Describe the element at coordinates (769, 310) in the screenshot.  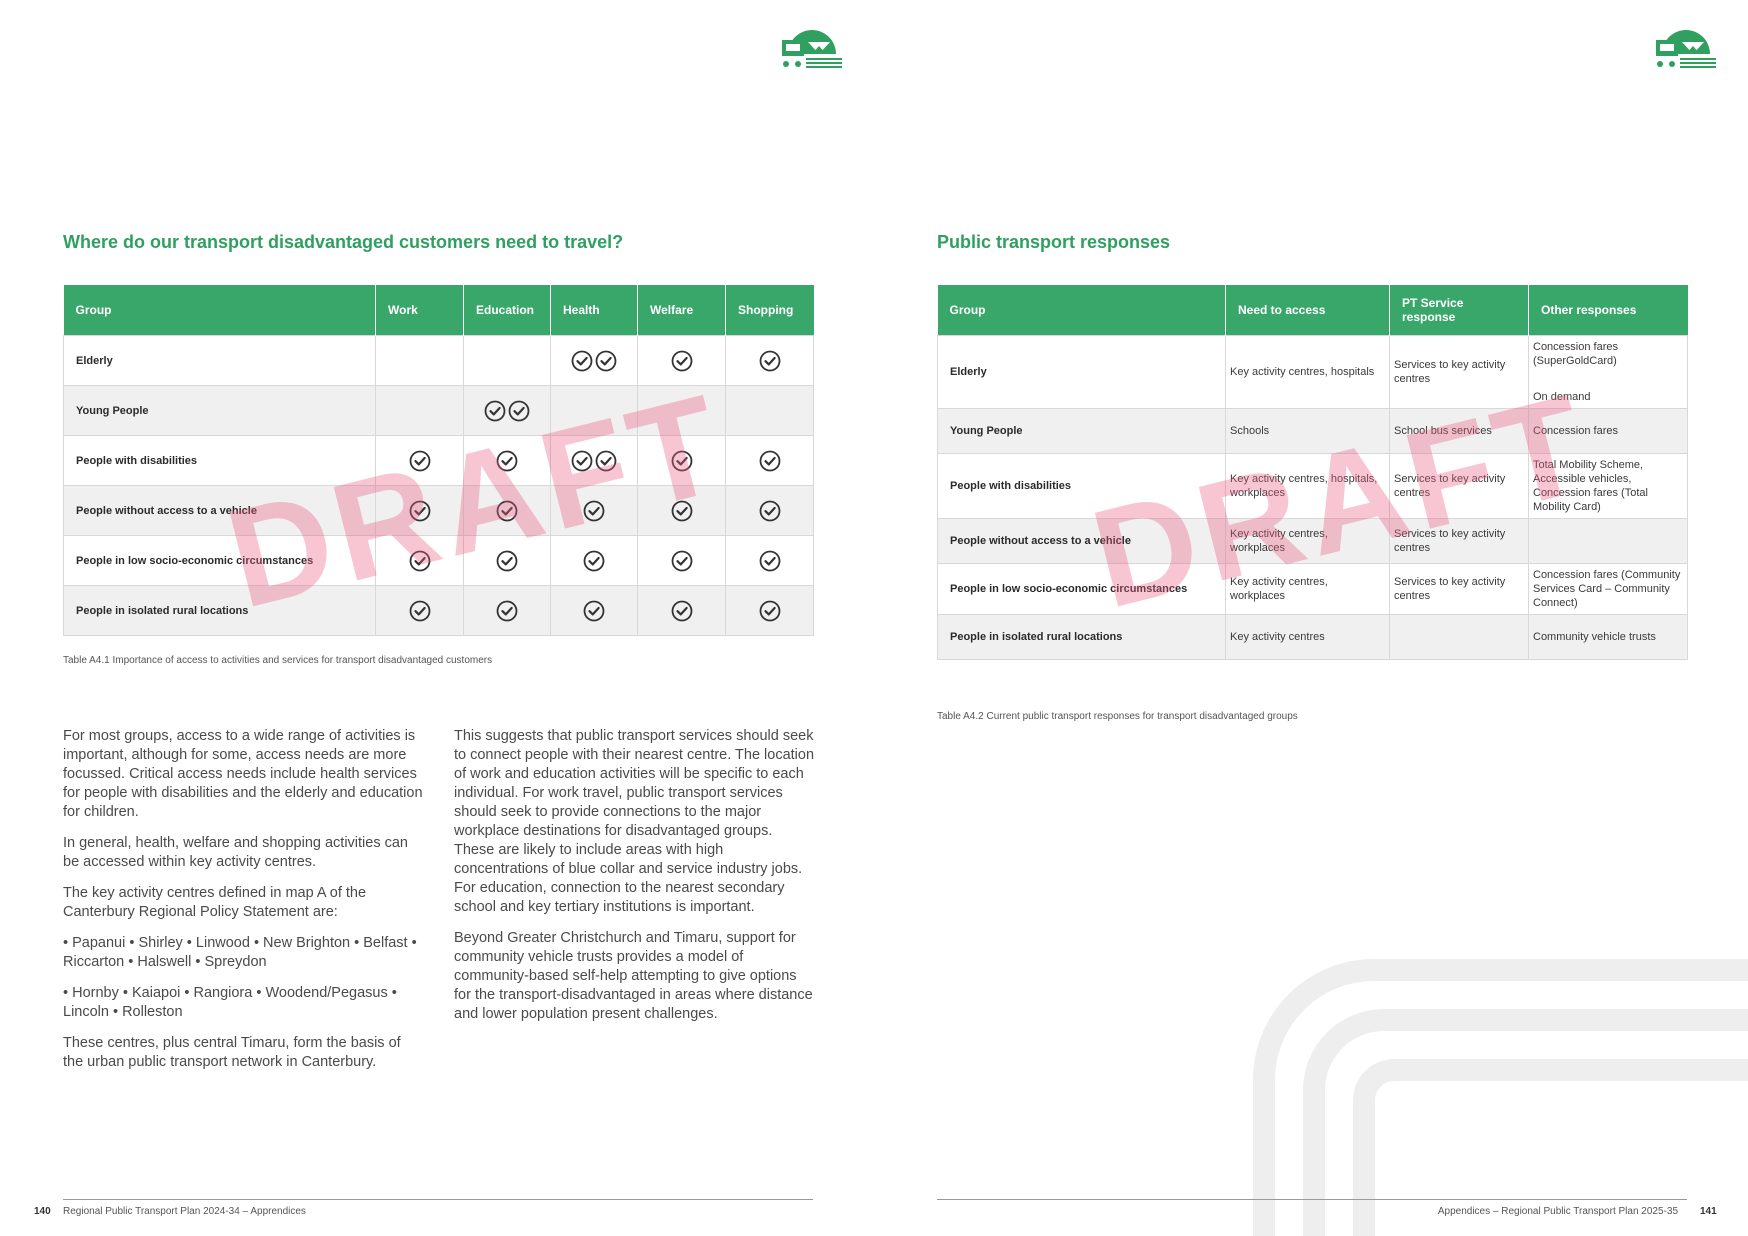
I see `column-header: Shopping` at that location.